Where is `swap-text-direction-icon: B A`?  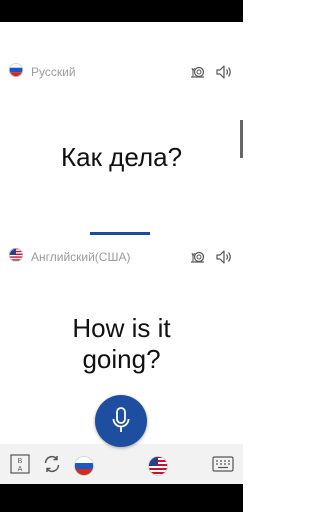 swap-text-direction-icon: B A is located at coordinates (20, 464).